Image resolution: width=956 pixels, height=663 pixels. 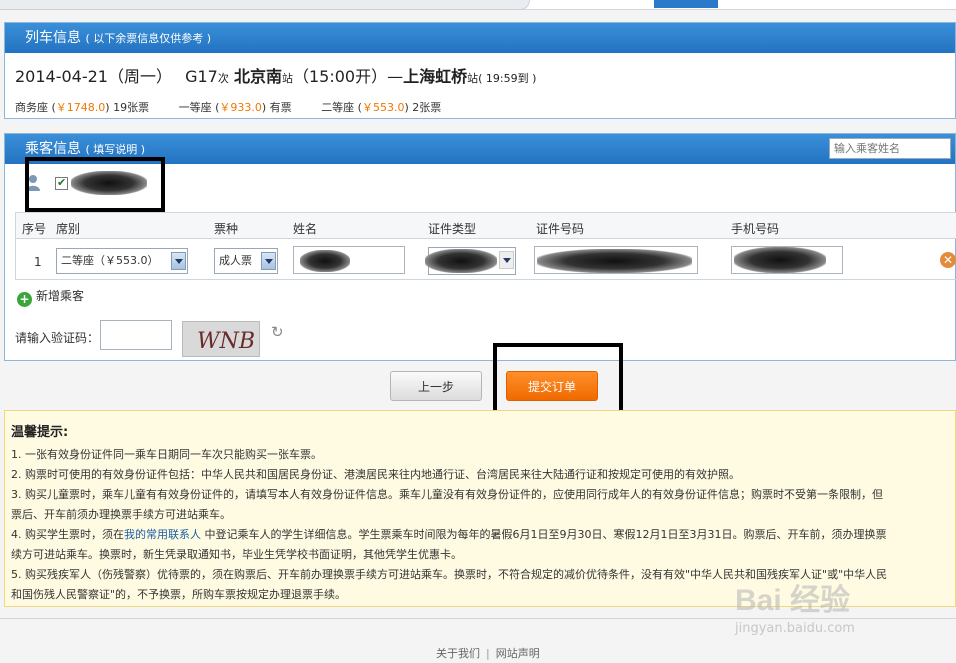 What do you see at coordinates (38, 262) in the screenshot?
I see `row-index: 1` at bounding box center [38, 262].